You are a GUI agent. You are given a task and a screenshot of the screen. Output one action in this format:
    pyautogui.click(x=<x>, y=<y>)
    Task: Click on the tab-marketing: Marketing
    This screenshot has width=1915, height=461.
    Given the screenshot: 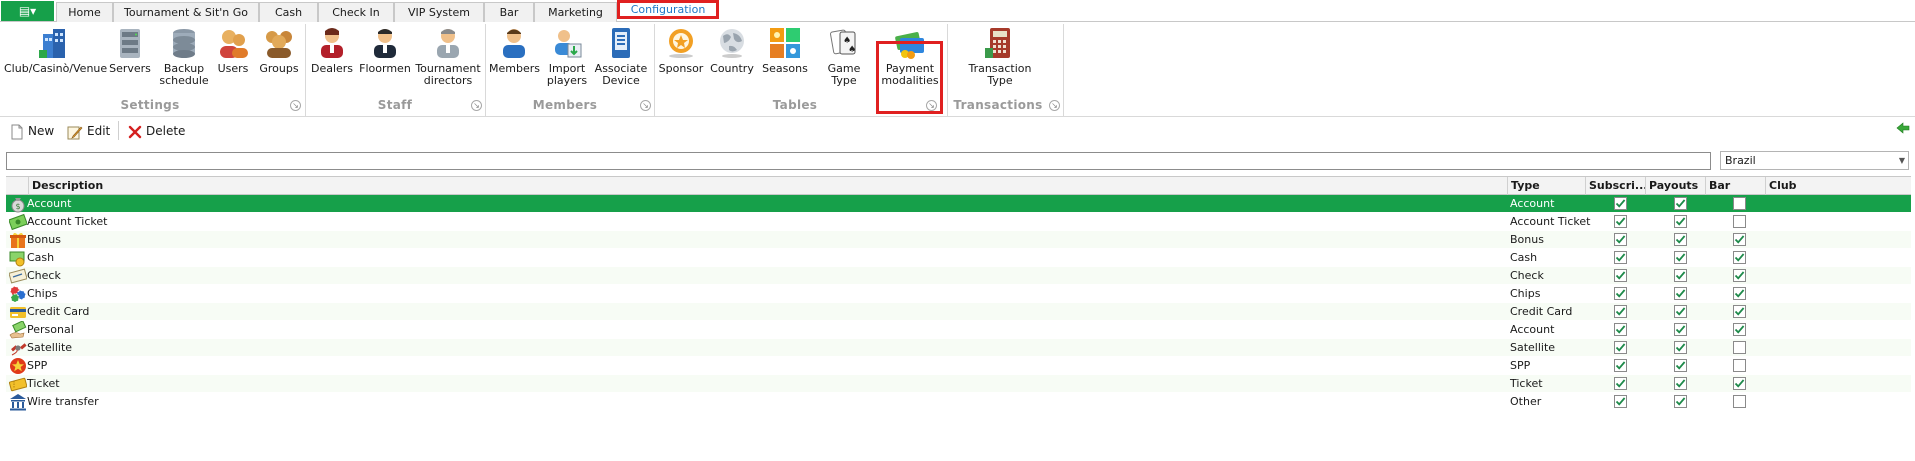 What is the action you would take?
    pyautogui.click(x=575, y=12)
    